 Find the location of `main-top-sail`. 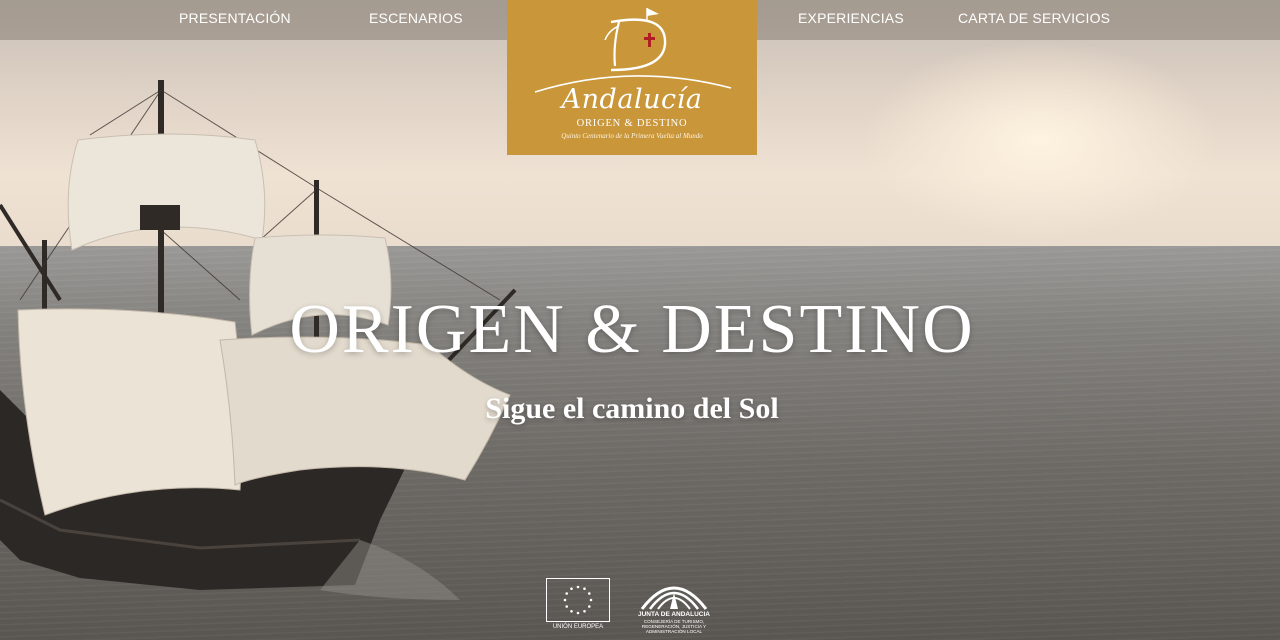

main-top-sail is located at coordinates (166, 192).